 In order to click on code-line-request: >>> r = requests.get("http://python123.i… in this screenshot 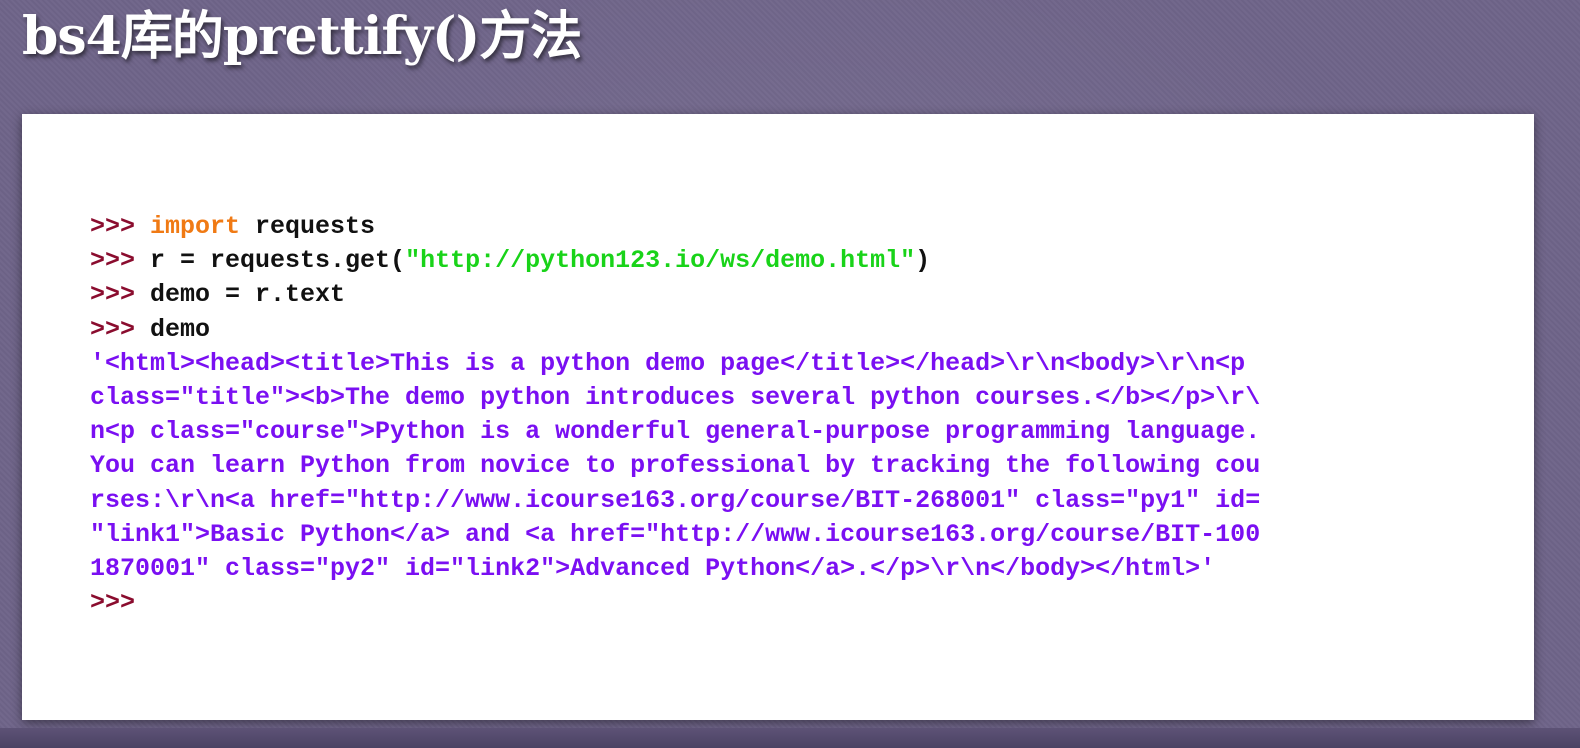, I will do `click(675, 261)`.